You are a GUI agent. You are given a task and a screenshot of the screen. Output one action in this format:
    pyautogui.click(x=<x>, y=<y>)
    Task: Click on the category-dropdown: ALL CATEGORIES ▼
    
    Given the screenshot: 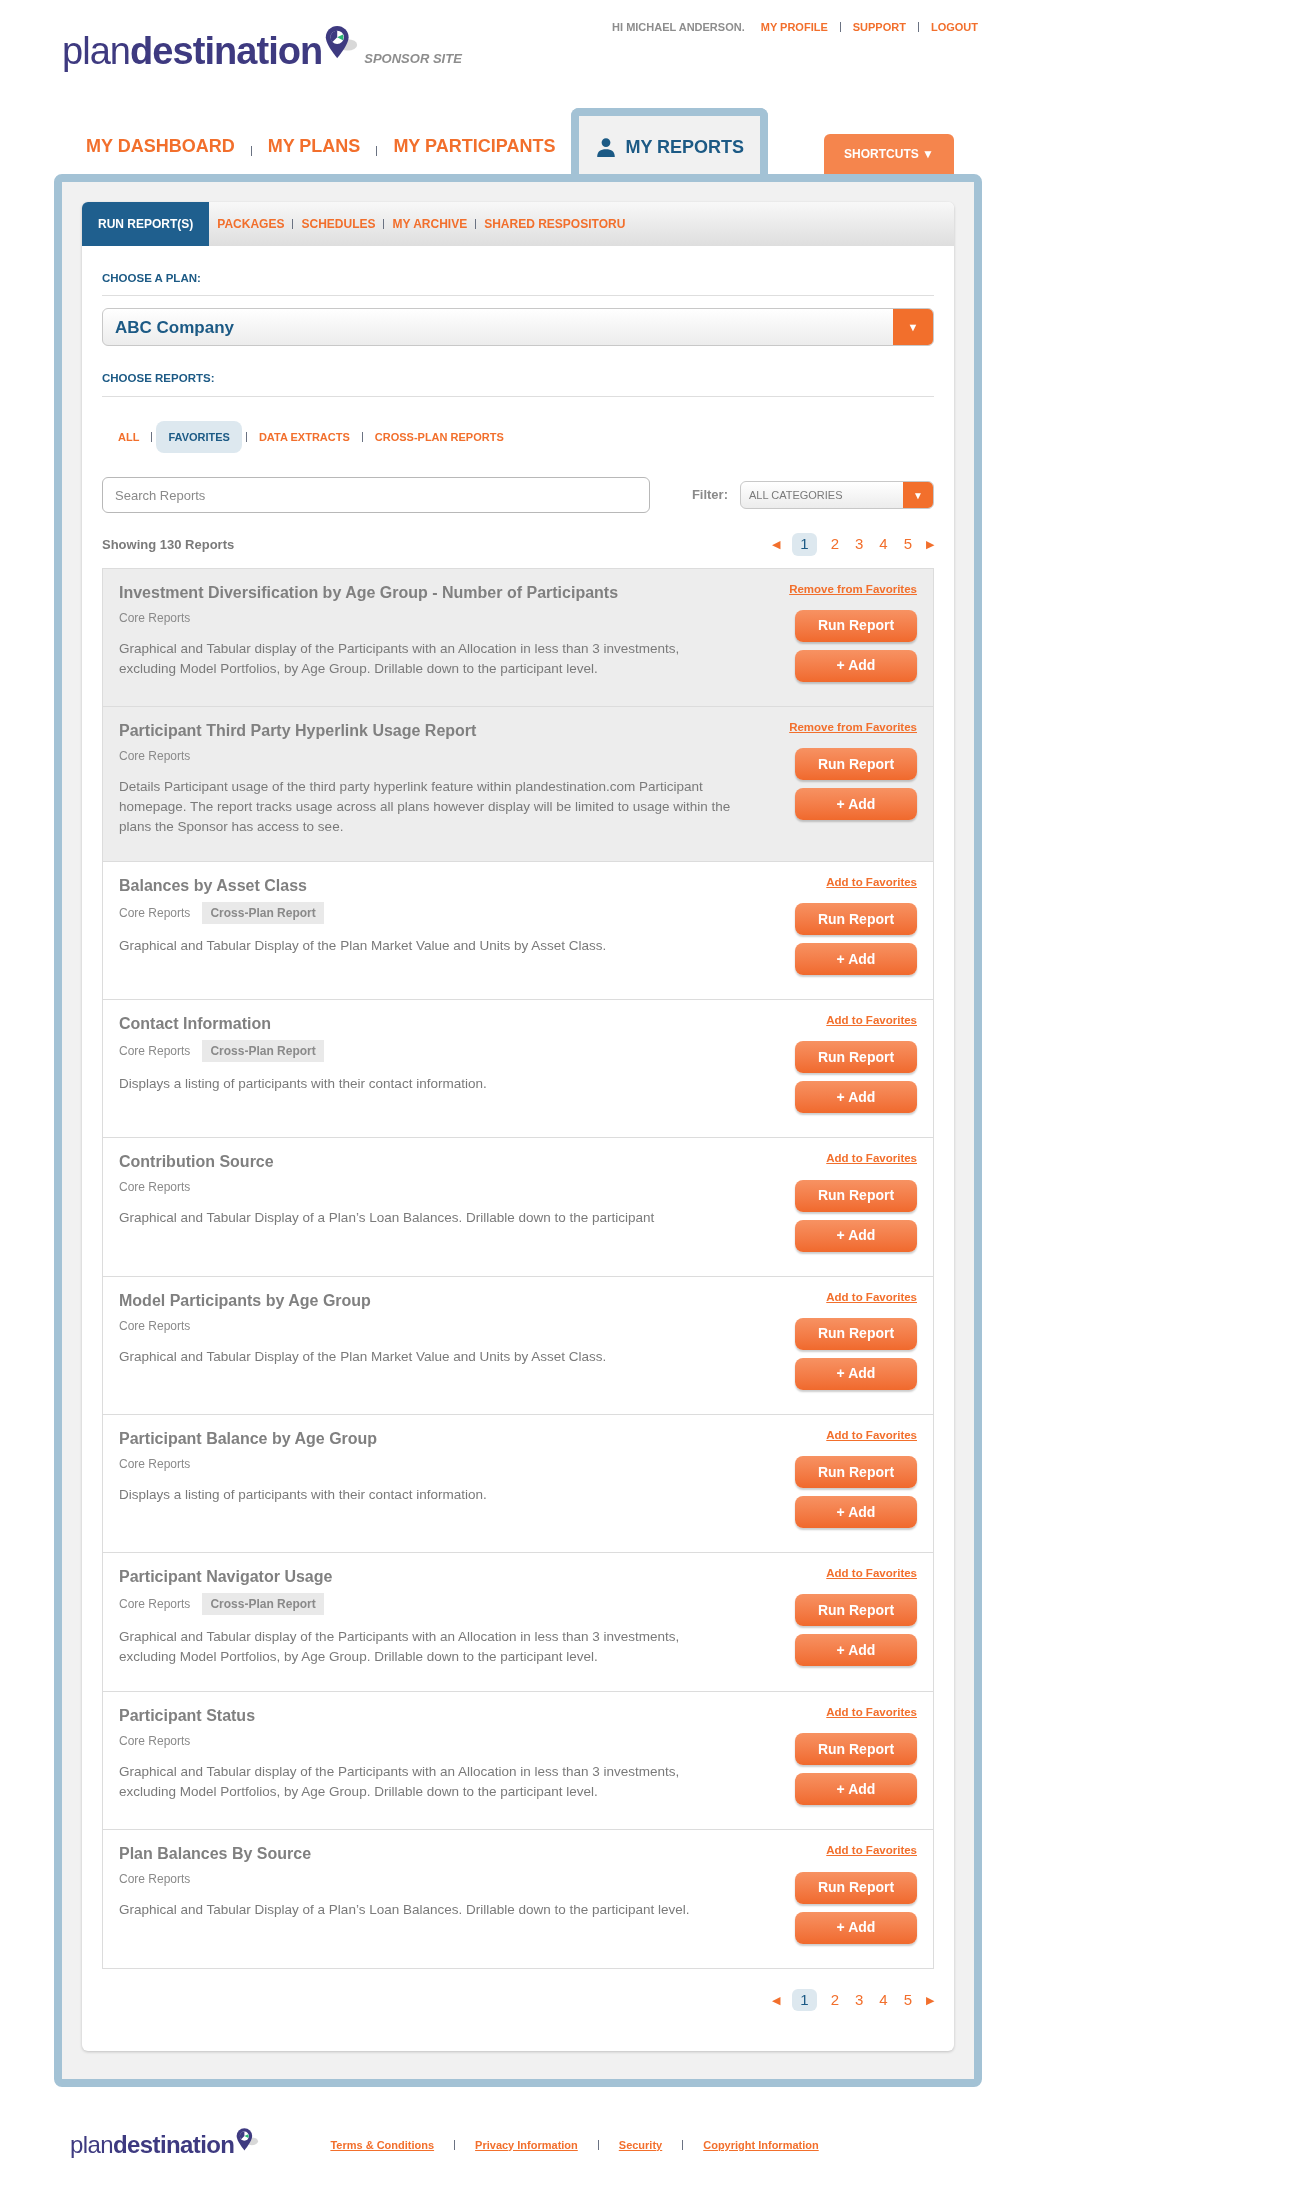 What is the action you would take?
    pyautogui.click(x=837, y=495)
    